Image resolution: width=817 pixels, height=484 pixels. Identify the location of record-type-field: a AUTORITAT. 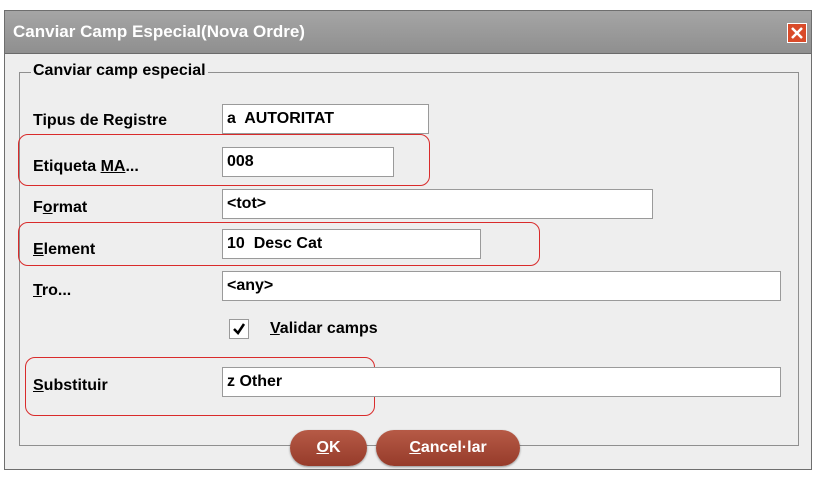
(325, 119).